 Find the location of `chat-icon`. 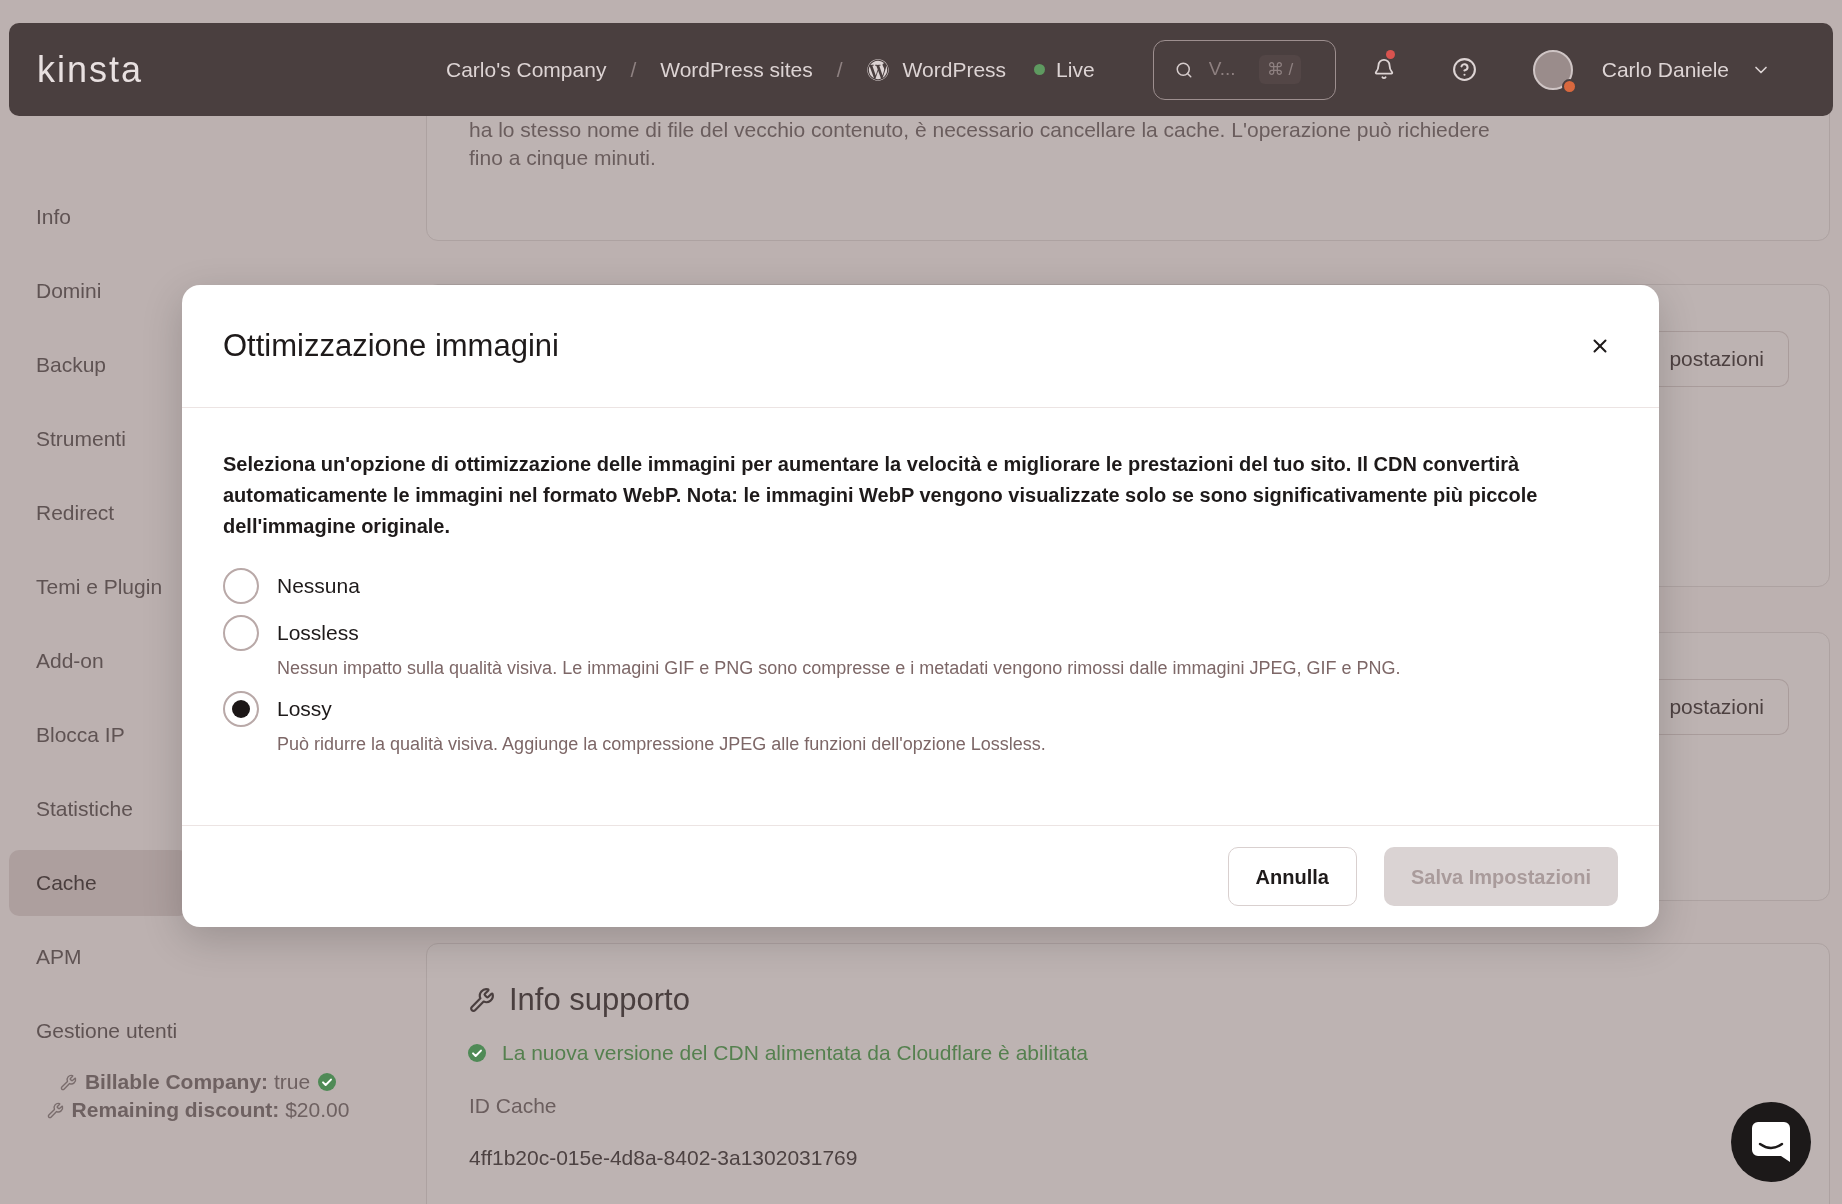

chat-icon is located at coordinates (1771, 1142).